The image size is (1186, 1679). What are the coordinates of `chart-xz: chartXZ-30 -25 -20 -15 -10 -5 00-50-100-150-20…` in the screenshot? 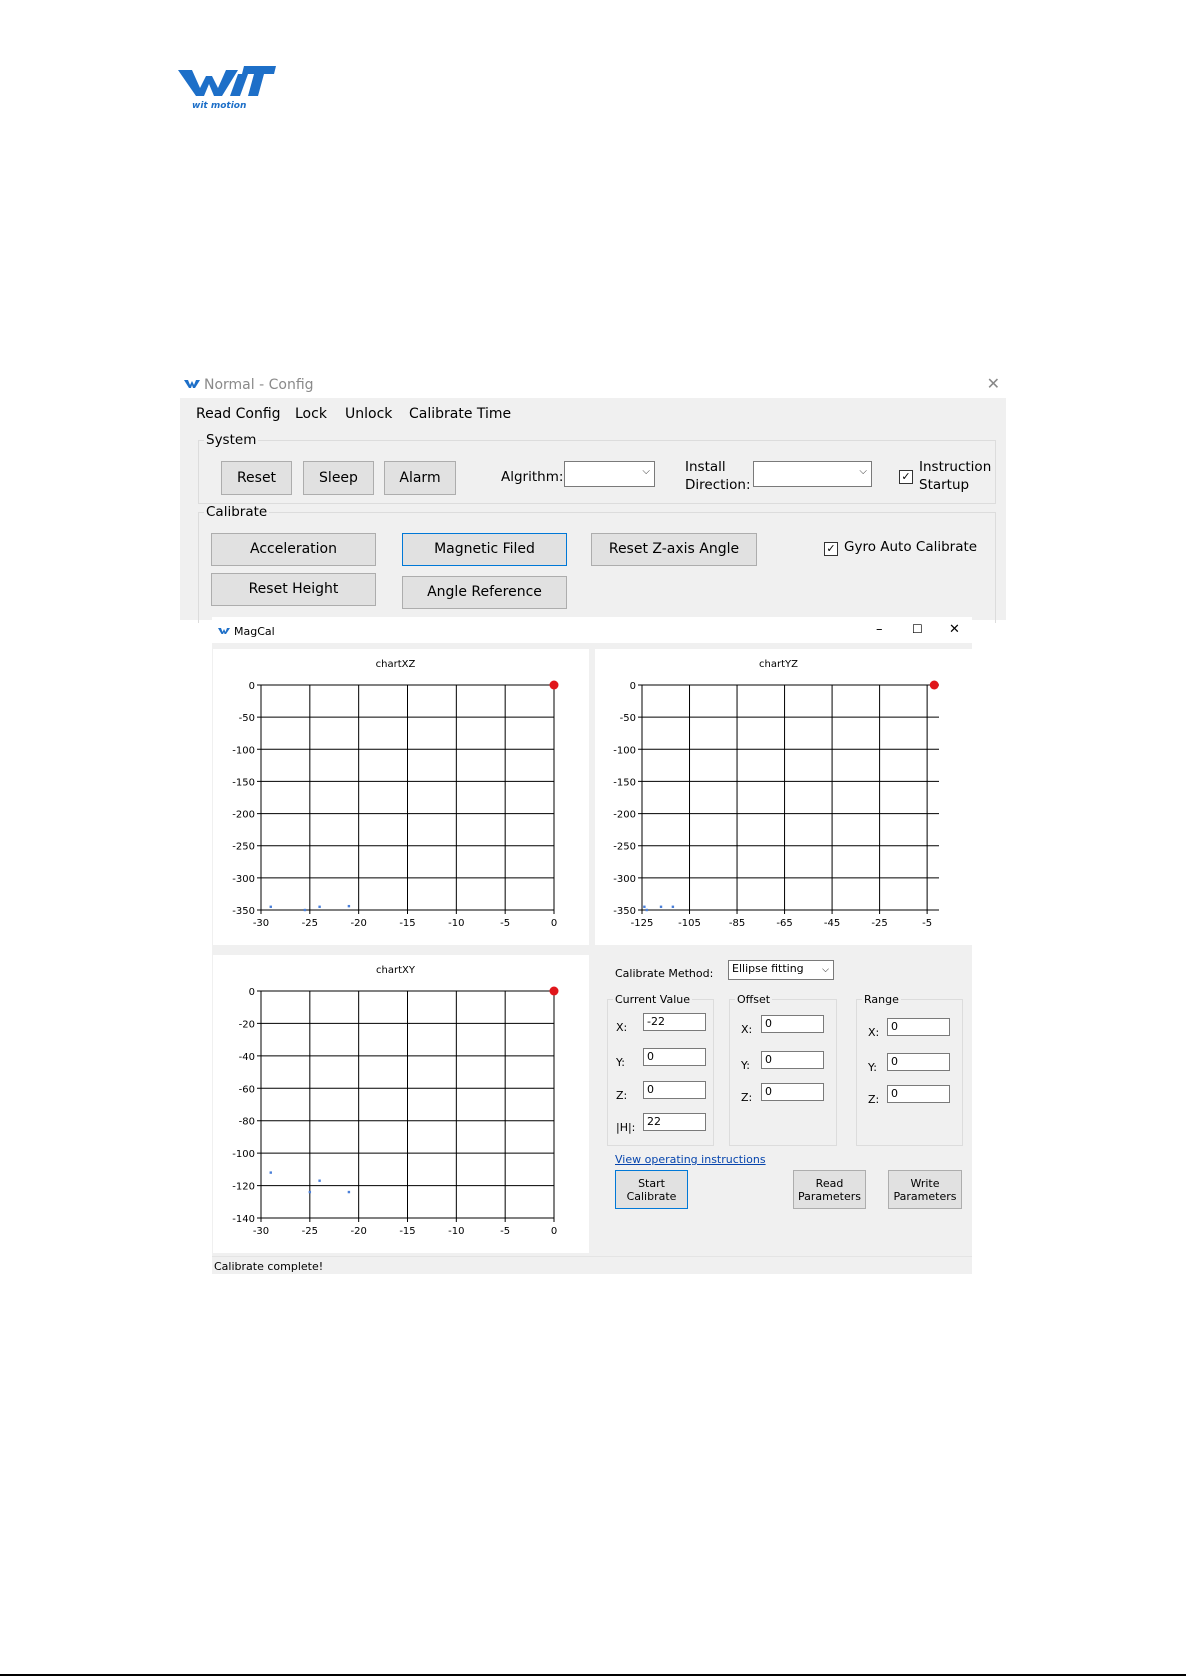 It's located at (395, 794).